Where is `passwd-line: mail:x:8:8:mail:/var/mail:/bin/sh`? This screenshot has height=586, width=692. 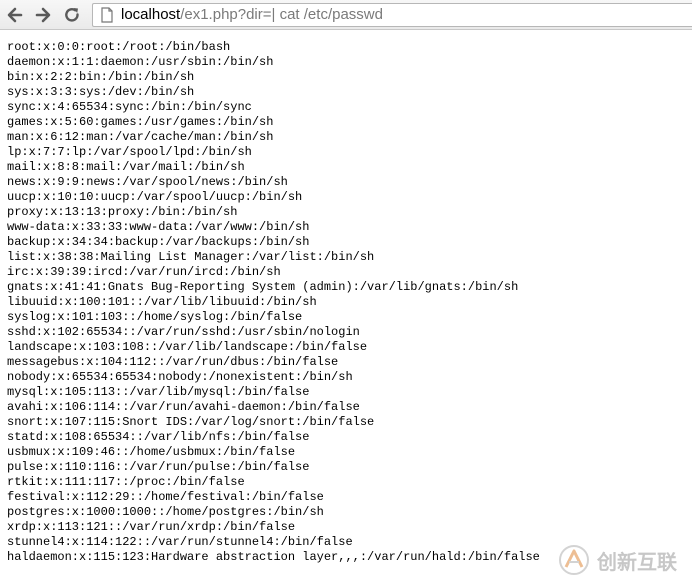
passwd-line: mail:x:8:8:mail:/var/mail:/bin/sh is located at coordinates (126, 167).